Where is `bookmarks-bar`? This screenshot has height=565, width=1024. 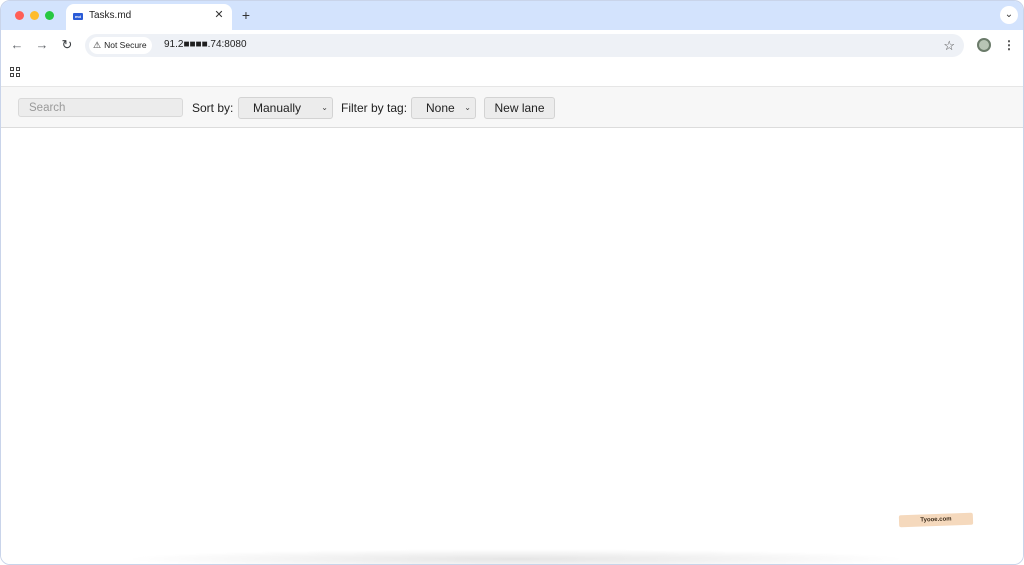
bookmarks-bar is located at coordinates (512, 73).